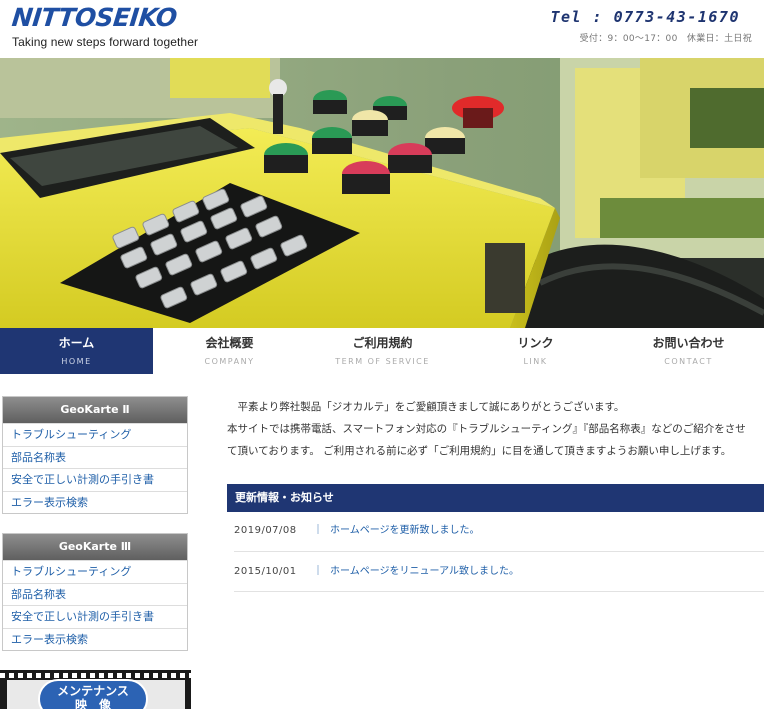  I want to click on nav-sublabel: TERM OF SERVICE, so click(382, 361).